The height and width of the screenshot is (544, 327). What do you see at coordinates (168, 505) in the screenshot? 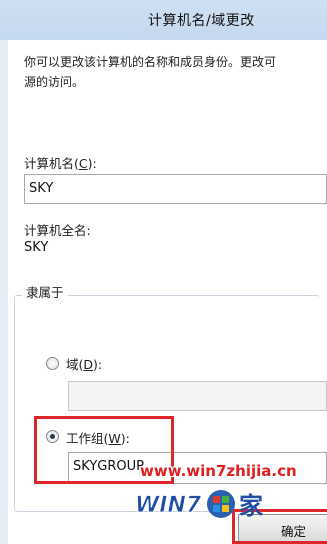
I see `watermark-brand: WIN7` at bounding box center [168, 505].